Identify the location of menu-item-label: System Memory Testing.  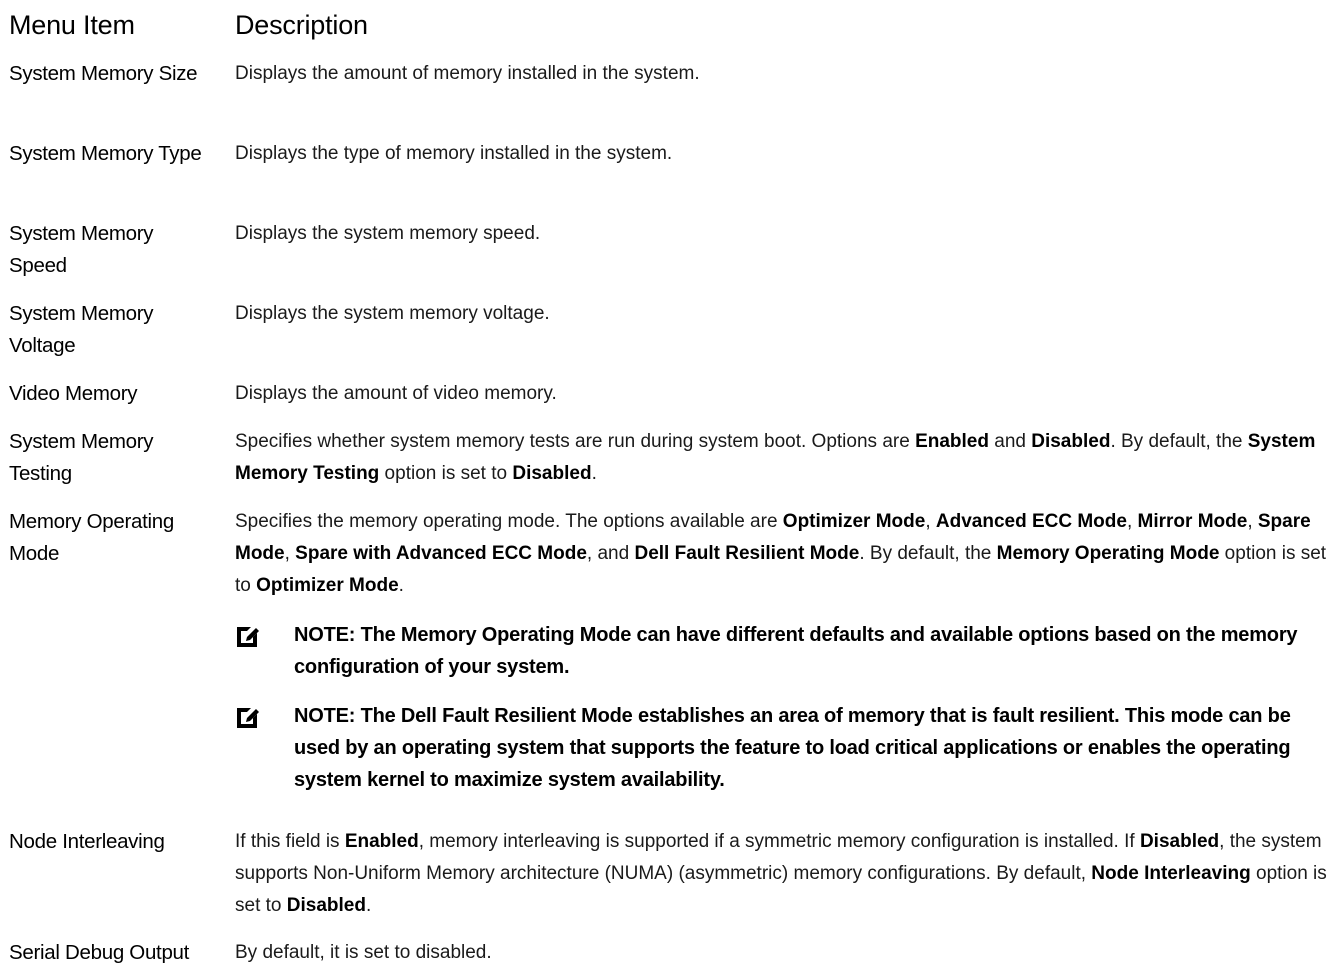
(81, 457).